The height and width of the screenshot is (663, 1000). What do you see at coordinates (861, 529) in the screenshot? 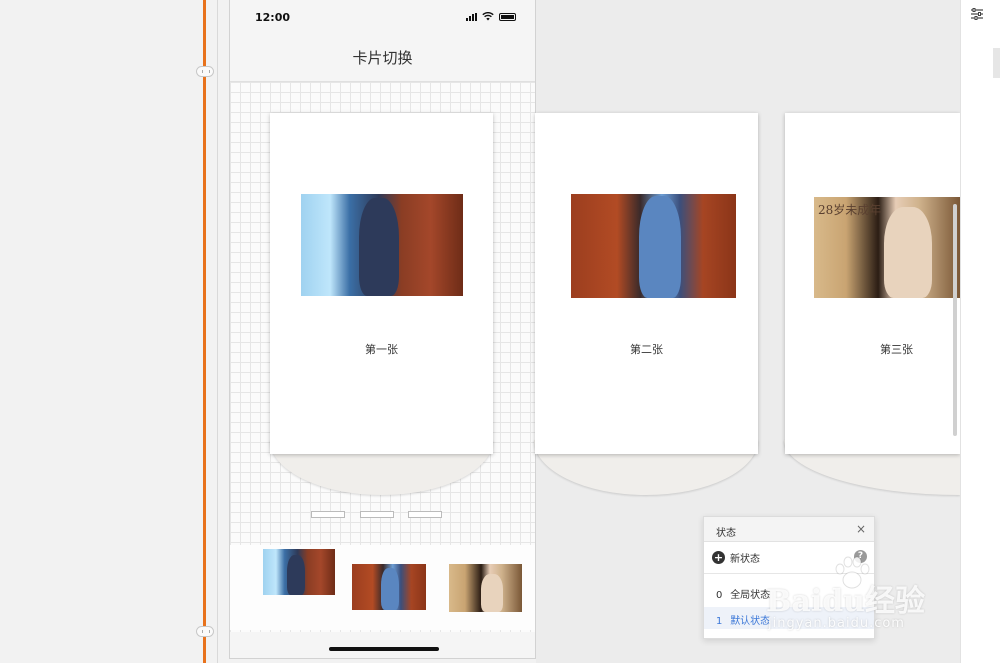
I see `close-icon: ×` at bounding box center [861, 529].